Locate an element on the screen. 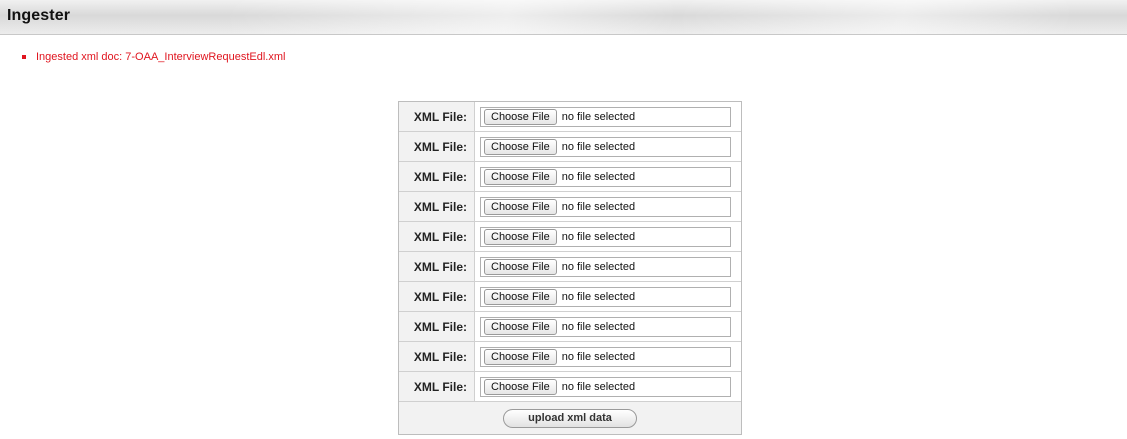 The height and width of the screenshot is (439, 1127). submit-row: upload xml data is located at coordinates (570, 418).